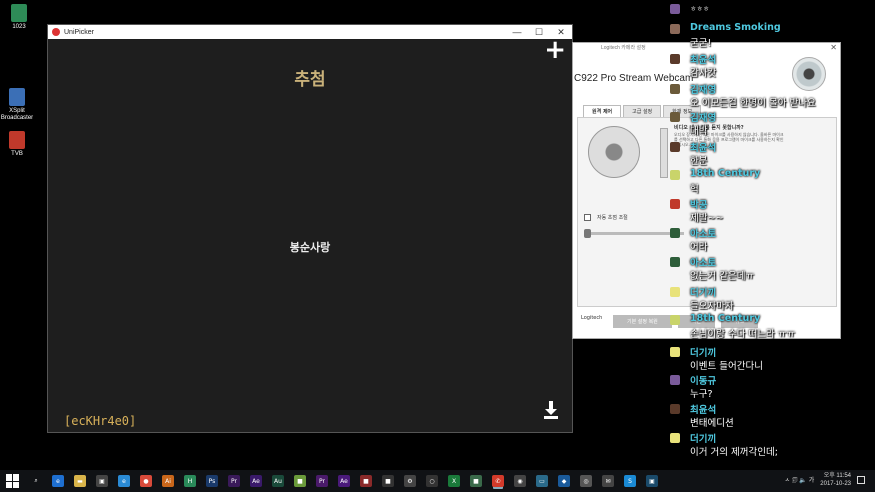  What do you see at coordinates (699, 131) in the screenshot?
I see `chat-text: 대박` at bounding box center [699, 131].